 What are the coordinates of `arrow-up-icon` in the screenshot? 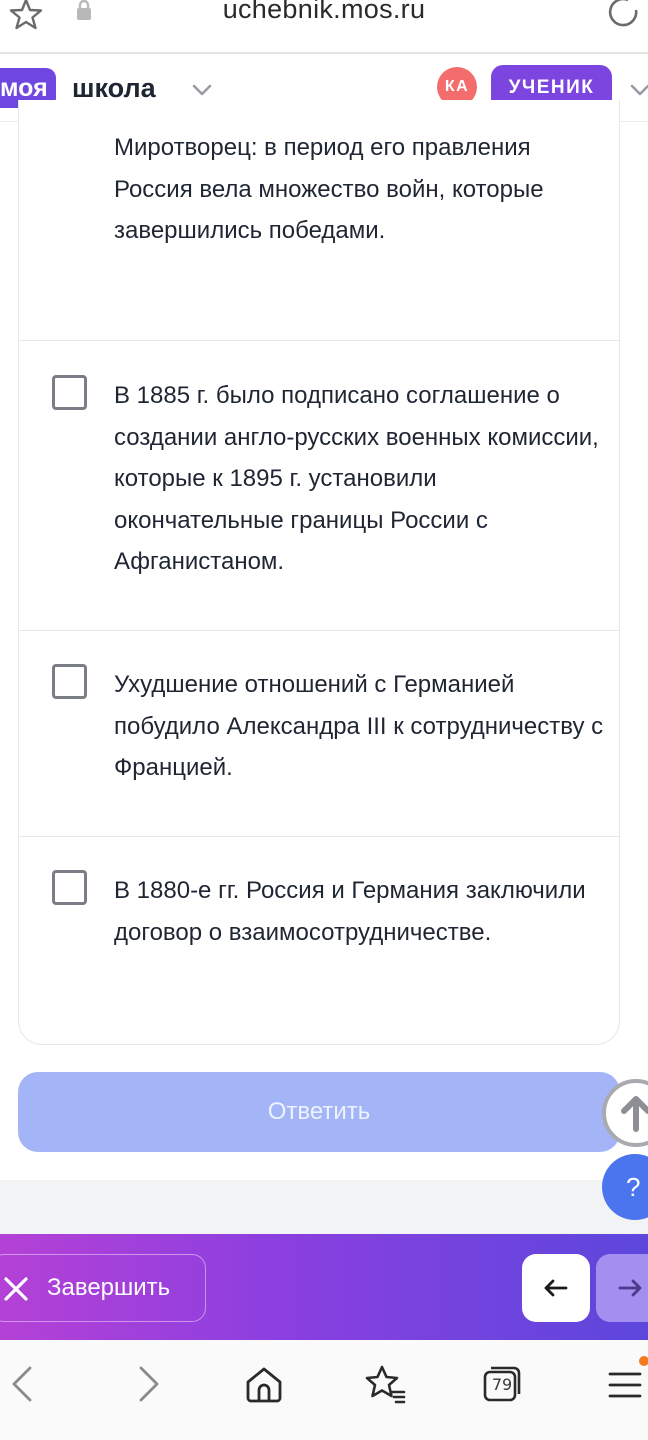 It's located at (634, 1114).